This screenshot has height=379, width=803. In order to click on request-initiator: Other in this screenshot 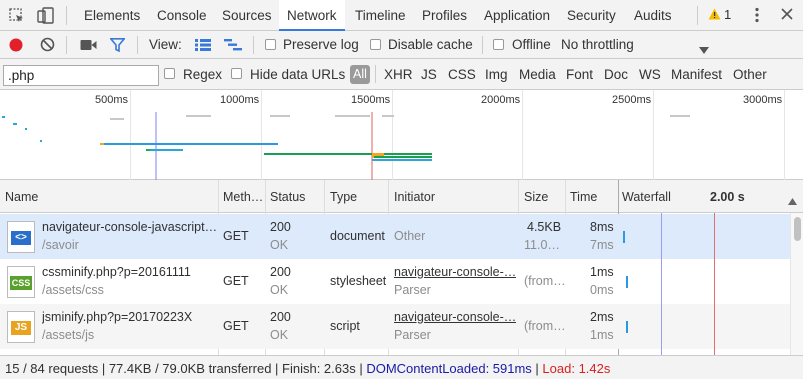, I will do `click(410, 236)`.